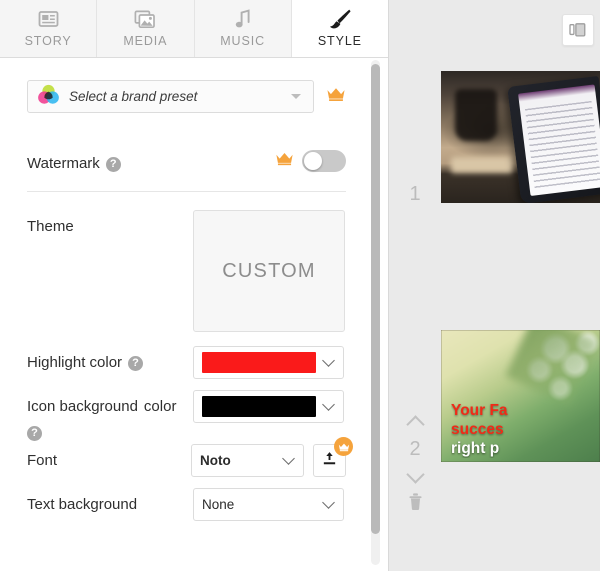  I want to click on watermark-control, so click(310, 161).